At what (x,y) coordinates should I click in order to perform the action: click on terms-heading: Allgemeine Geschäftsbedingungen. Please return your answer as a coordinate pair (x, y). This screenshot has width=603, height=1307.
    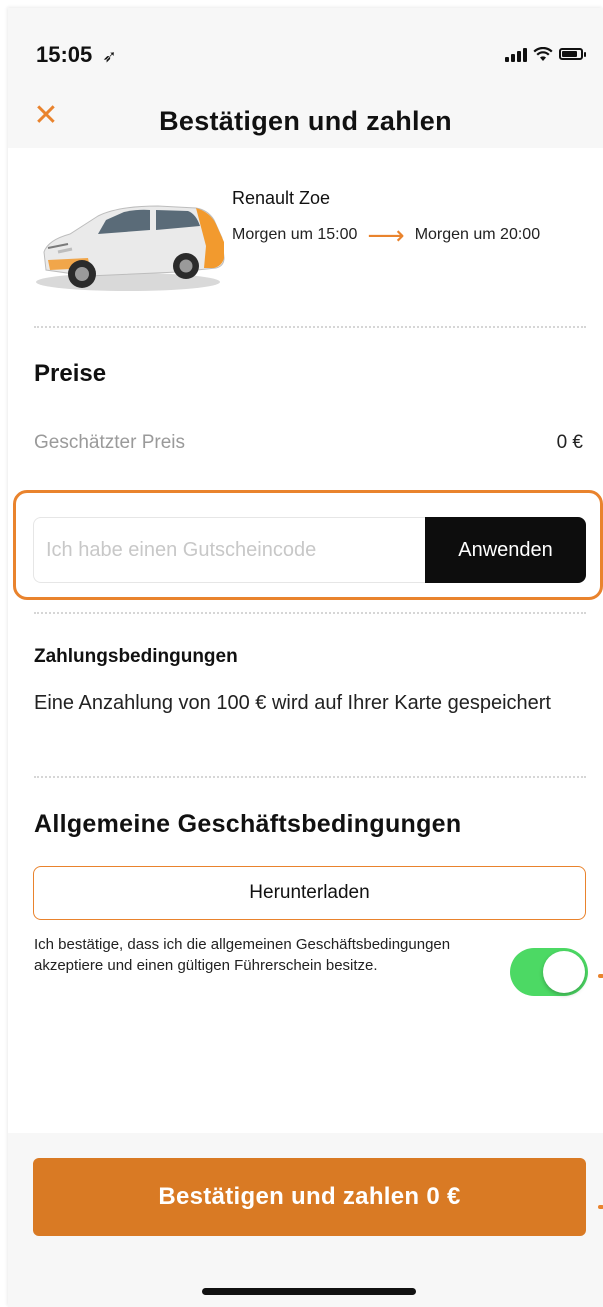
    Looking at the image, I should click on (248, 824).